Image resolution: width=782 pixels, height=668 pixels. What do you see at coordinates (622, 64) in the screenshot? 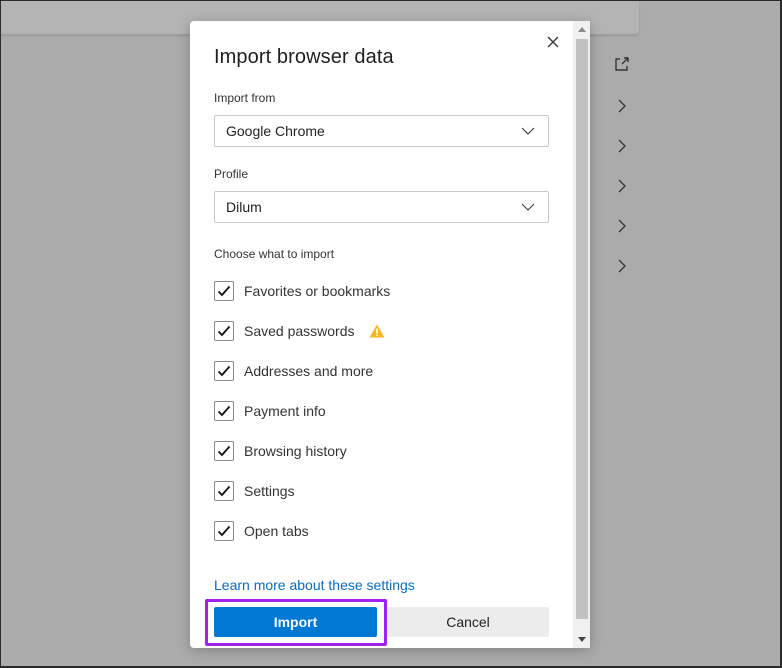
I see `external-link-icon` at bounding box center [622, 64].